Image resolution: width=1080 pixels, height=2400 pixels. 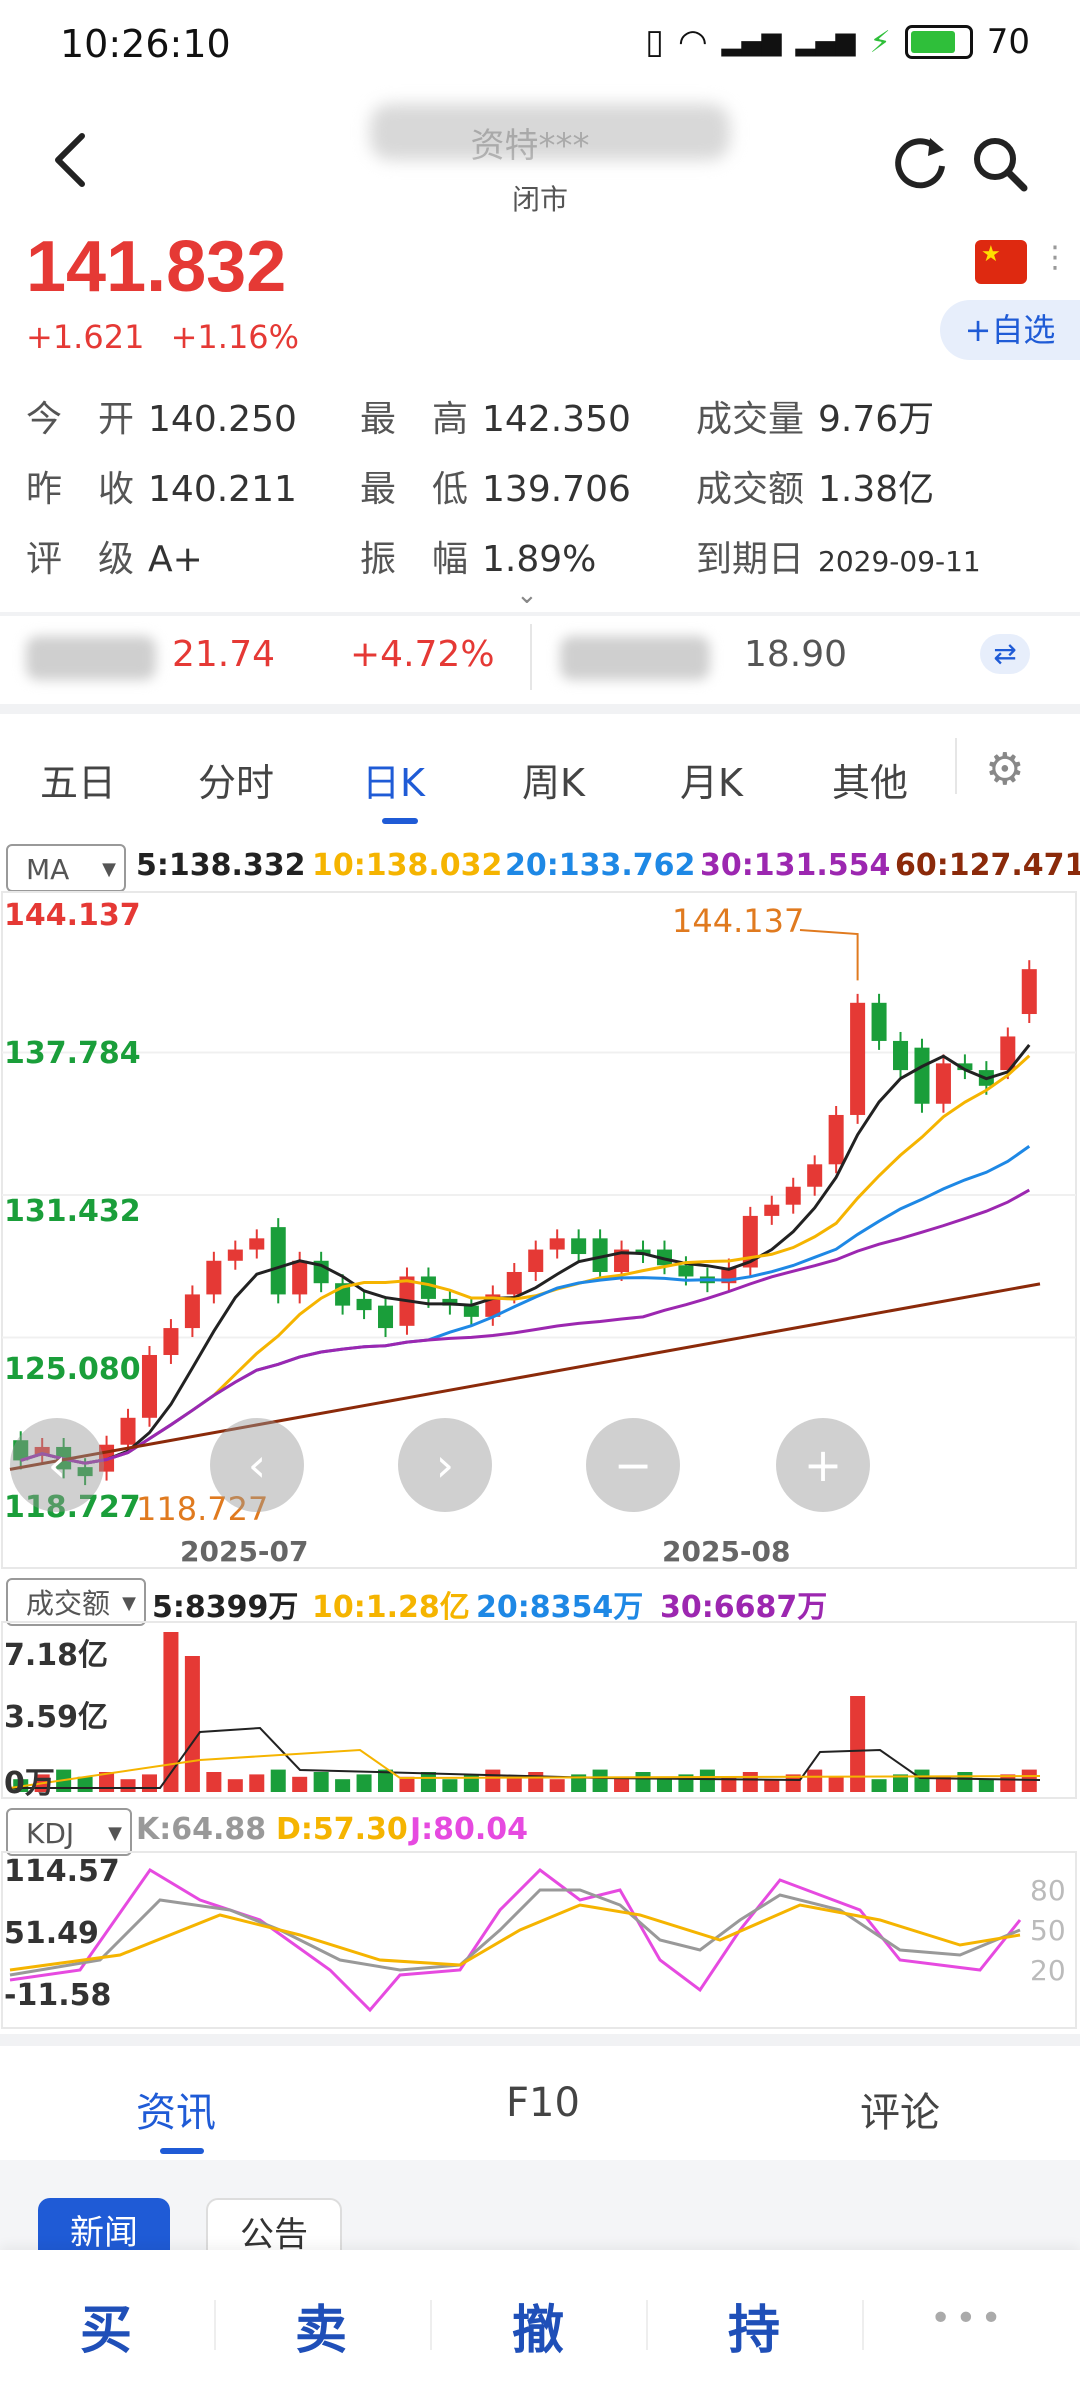 What do you see at coordinates (80, 165) in the screenshot?
I see `back-button` at bounding box center [80, 165].